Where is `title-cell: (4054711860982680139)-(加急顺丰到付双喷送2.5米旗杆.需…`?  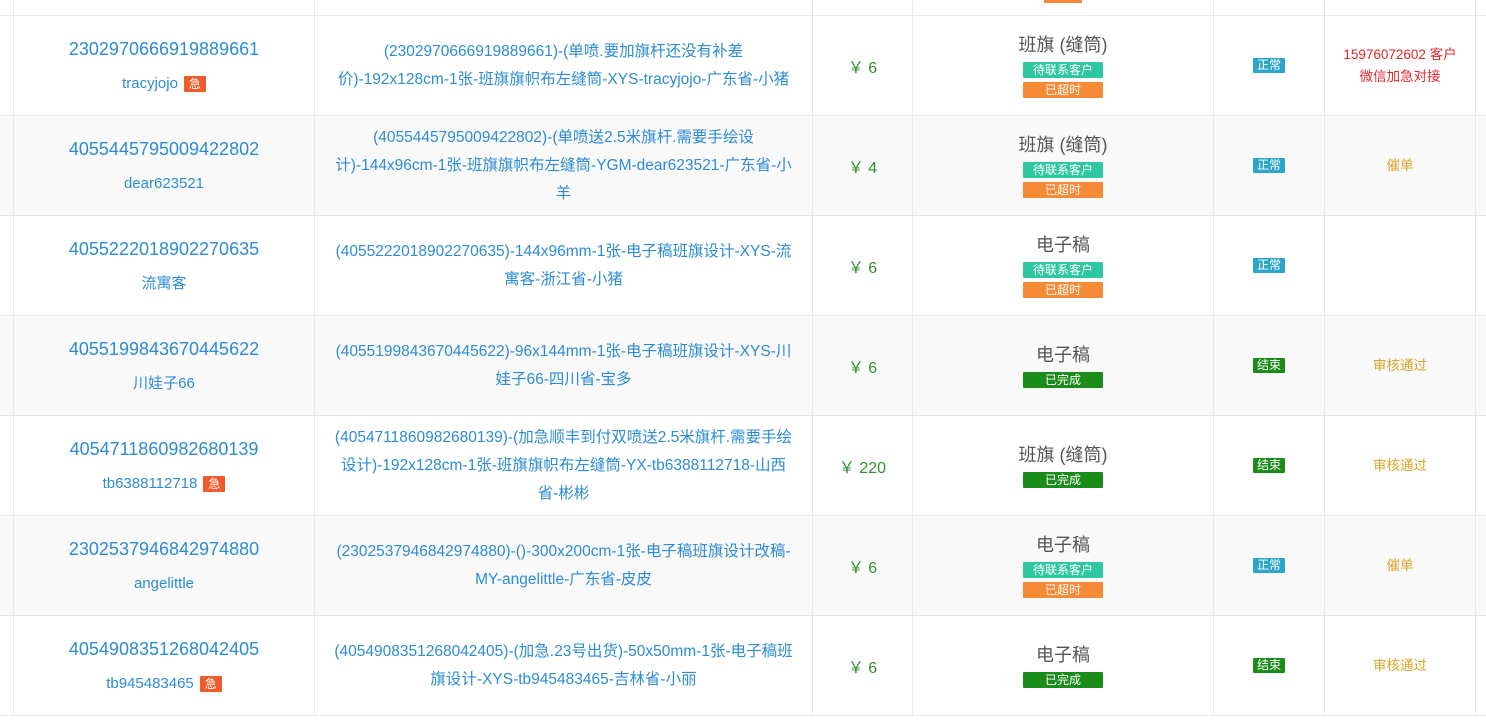
title-cell: (4054711860982680139)-(加急顺丰到付双喷送2.5米旗杆.需… is located at coordinates (564, 465).